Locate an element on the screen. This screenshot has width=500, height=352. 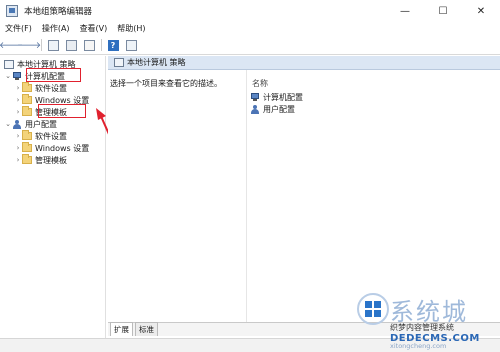
export-list-icon is located at coordinates (89, 45).